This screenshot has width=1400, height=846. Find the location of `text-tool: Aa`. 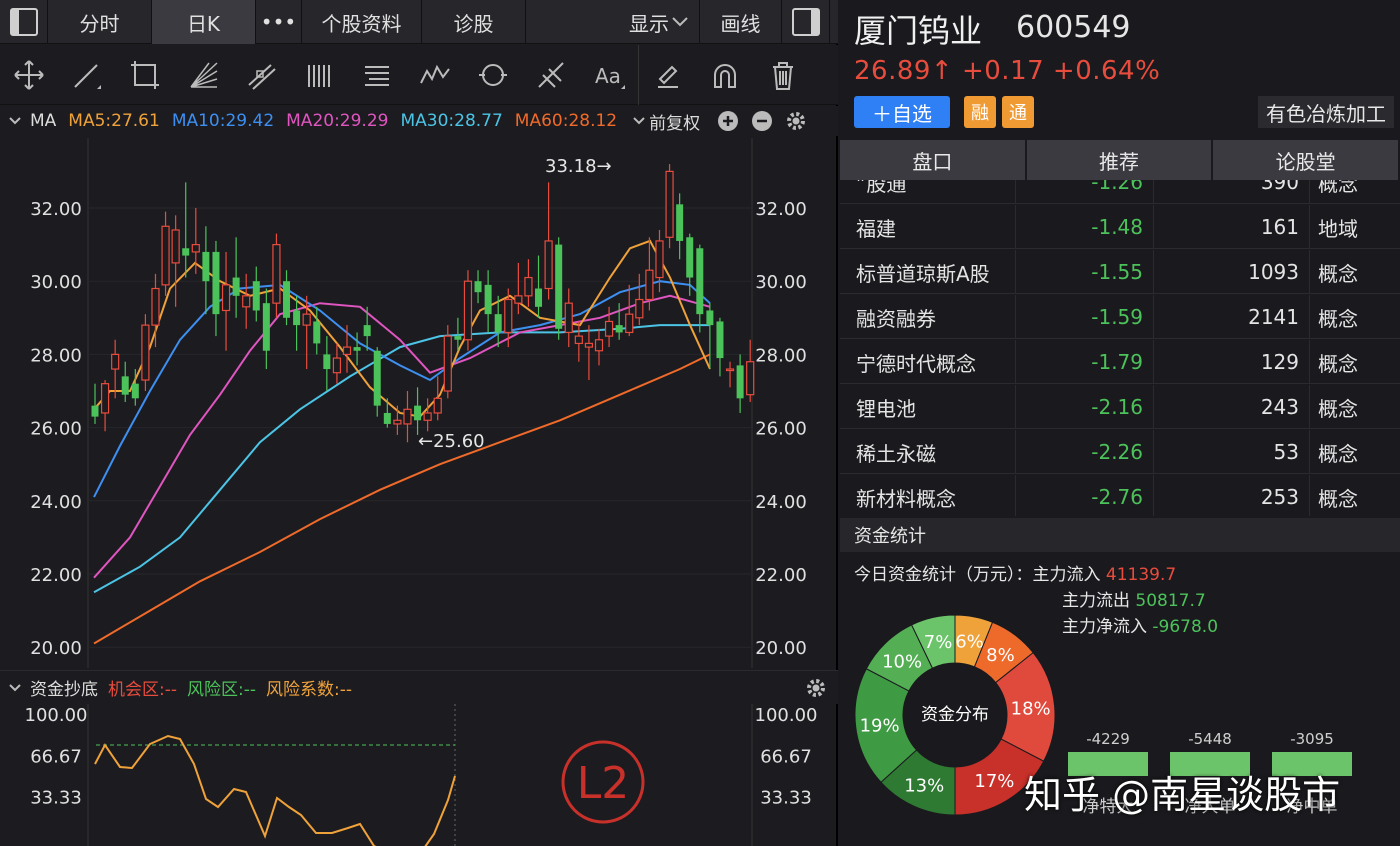

text-tool: Aa is located at coordinates (609, 75).